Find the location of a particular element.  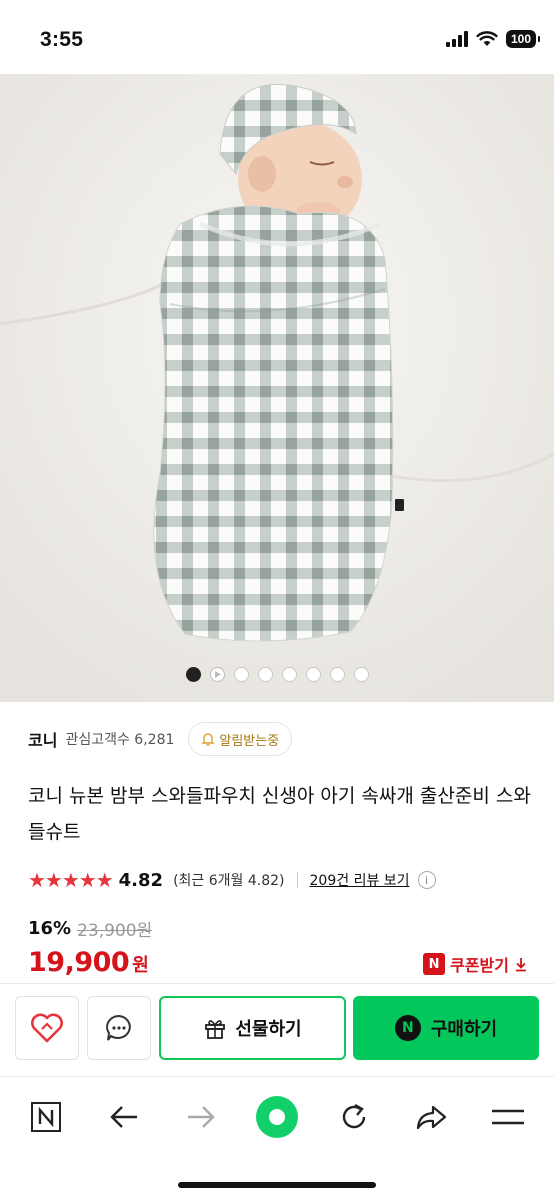

notification-subscribe-button: 알림받는중 is located at coordinates (240, 739).